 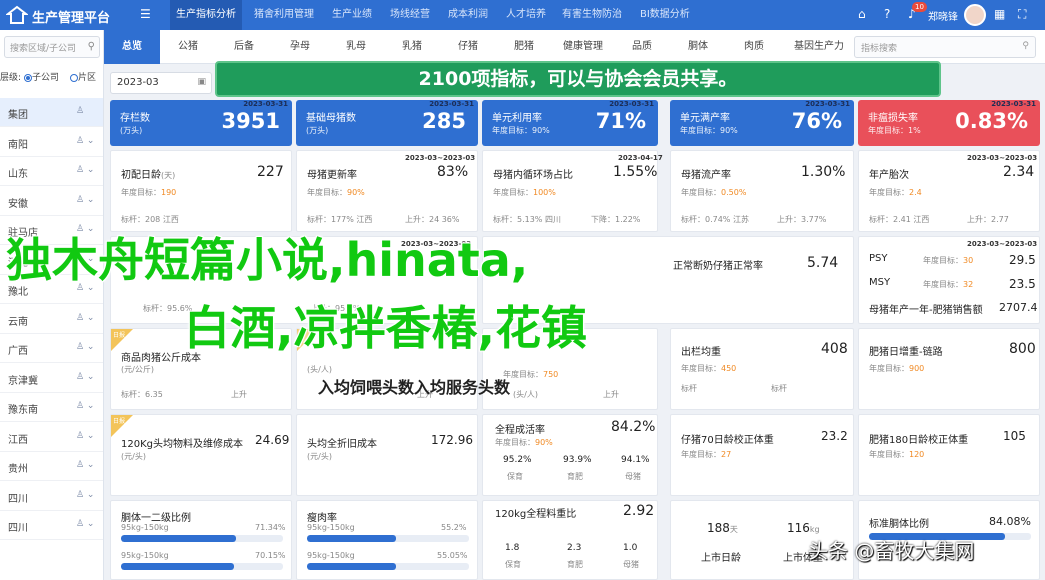 I want to click on sidebar-item: 豫东南 ♙ ⌄, so click(x=51, y=407).